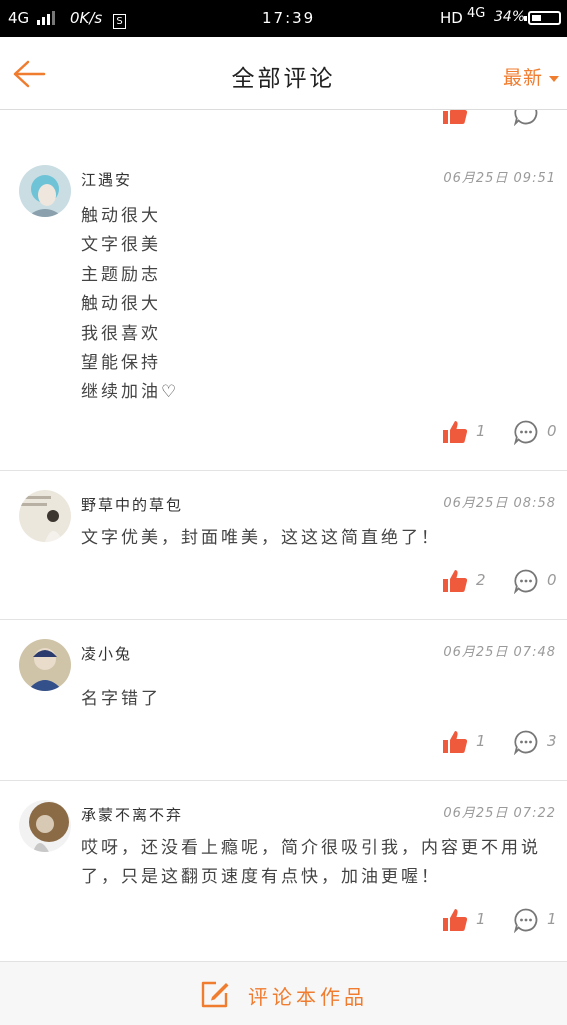 The width and height of the screenshot is (567, 1025). I want to click on chevron-down-icon, so click(554, 78).